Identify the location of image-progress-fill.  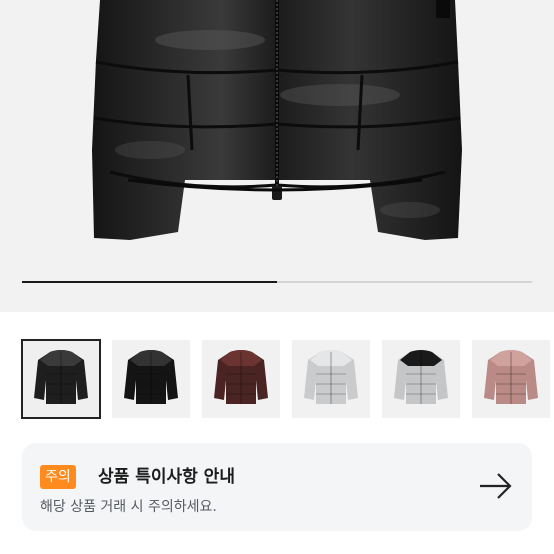
(149, 282).